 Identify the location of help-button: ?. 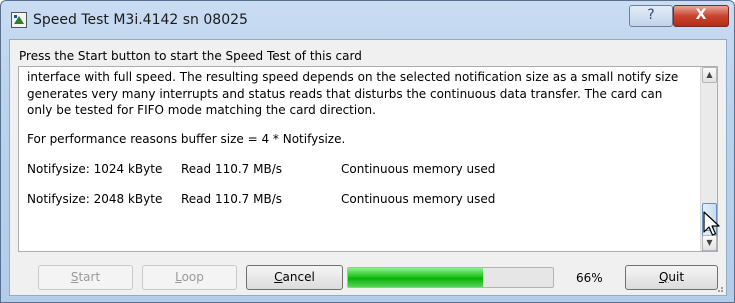
(651, 16).